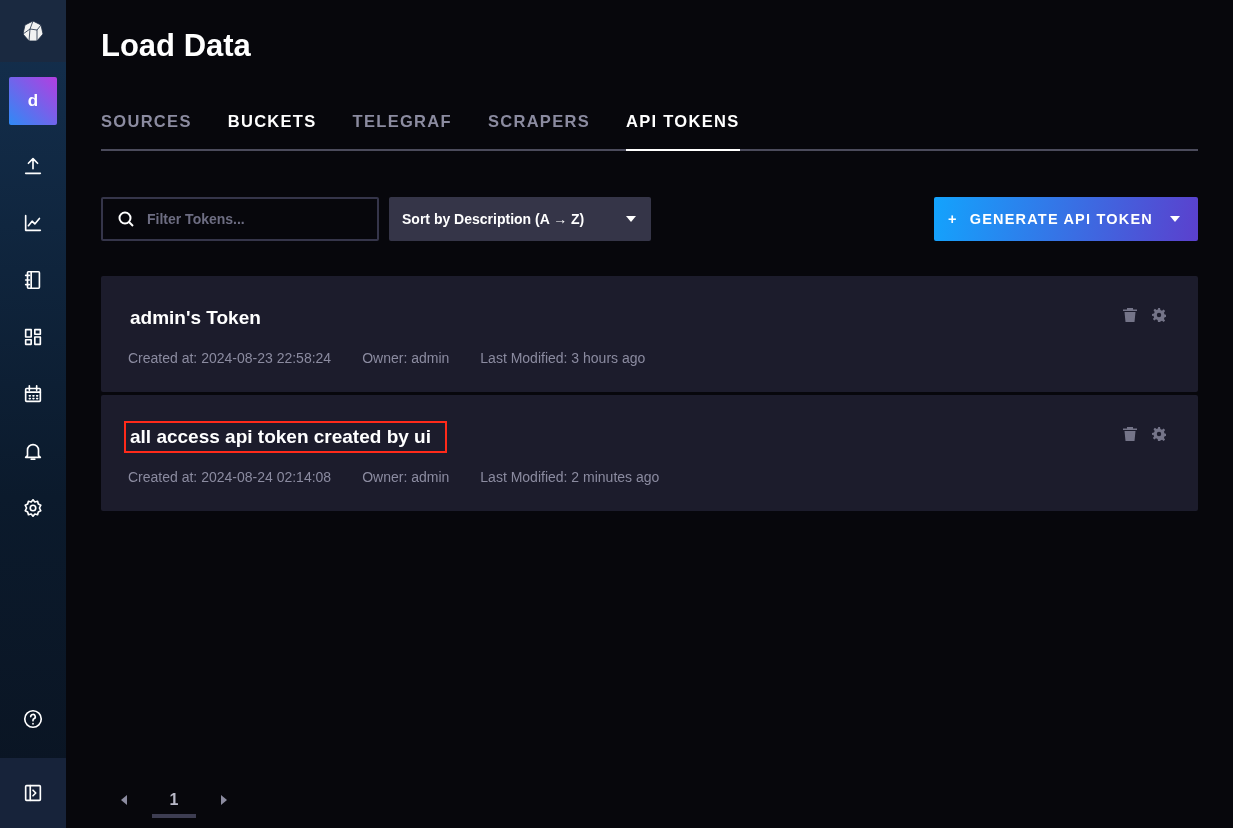 The width and height of the screenshot is (1233, 828). What do you see at coordinates (176, 46) in the screenshot?
I see `page-title: Load Data` at bounding box center [176, 46].